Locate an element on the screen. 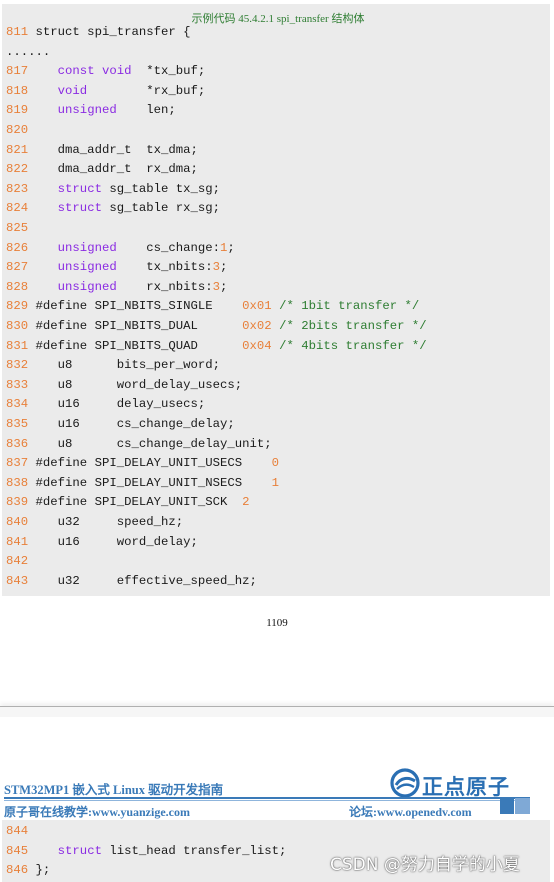 The height and width of the screenshot is (882, 554). code-token: list_head transfer_list; is located at coordinates (194, 850).